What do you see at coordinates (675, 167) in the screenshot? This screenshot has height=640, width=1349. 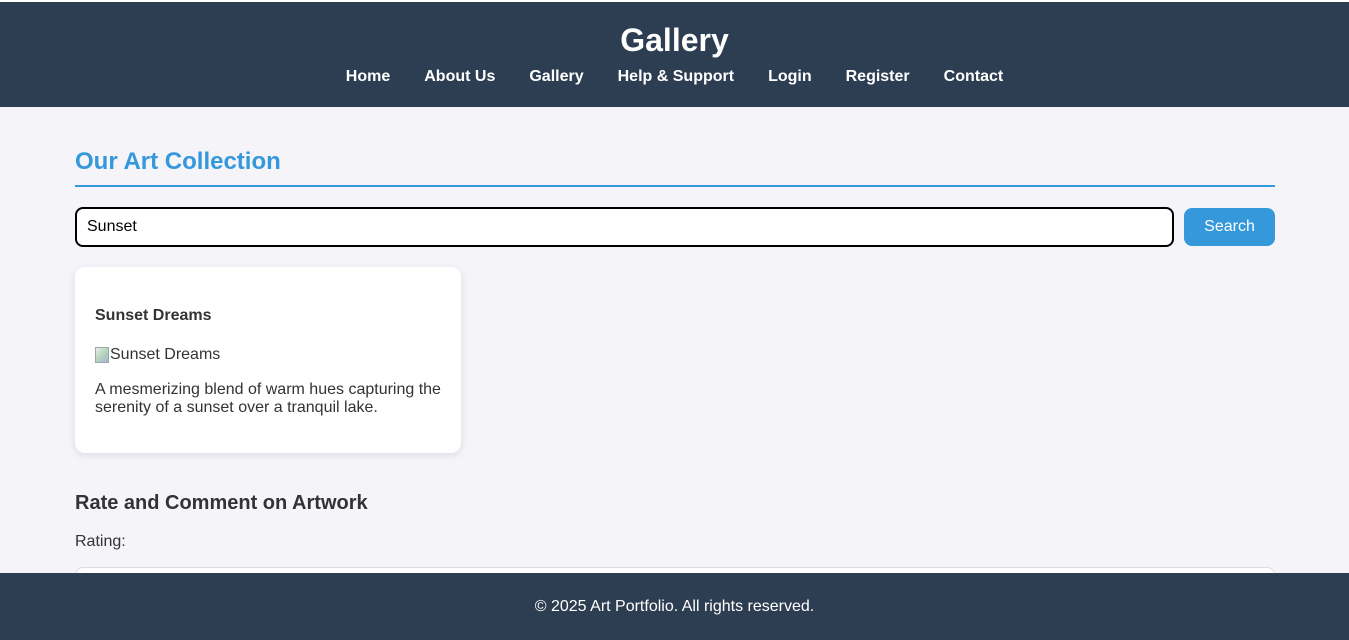 I see `section-title: Our Art Collection` at bounding box center [675, 167].